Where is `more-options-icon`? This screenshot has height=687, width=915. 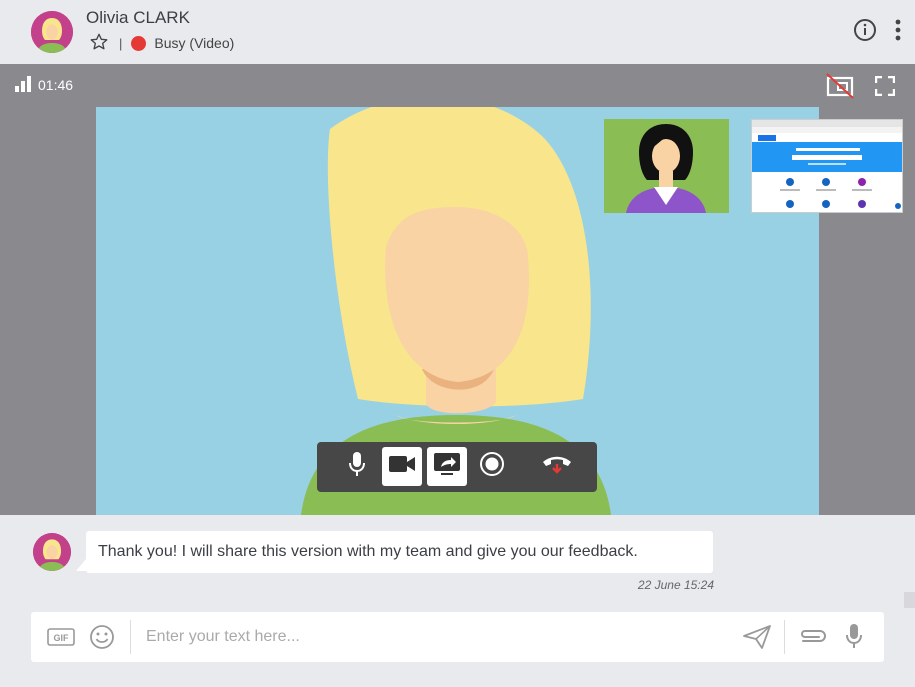
more-options-icon is located at coordinates (898, 32).